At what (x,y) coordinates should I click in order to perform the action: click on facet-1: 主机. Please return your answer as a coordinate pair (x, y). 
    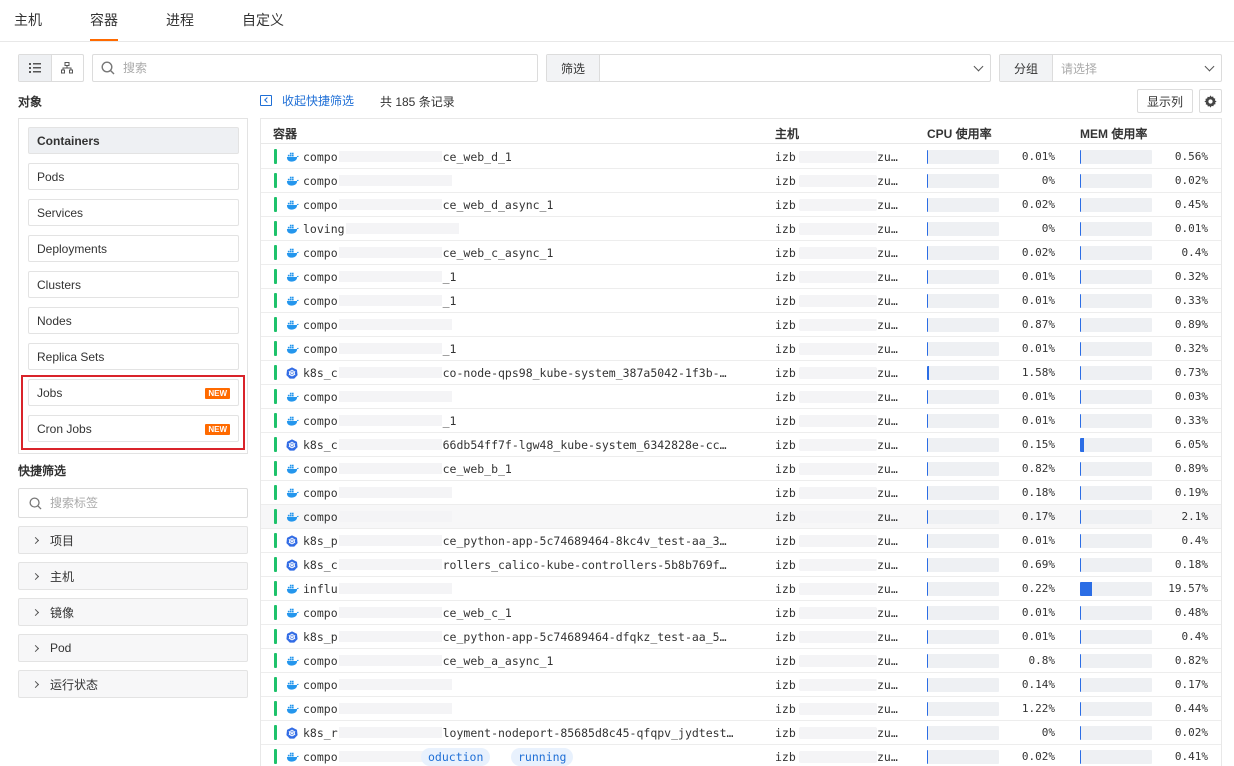
    Looking at the image, I should click on (133, 576).